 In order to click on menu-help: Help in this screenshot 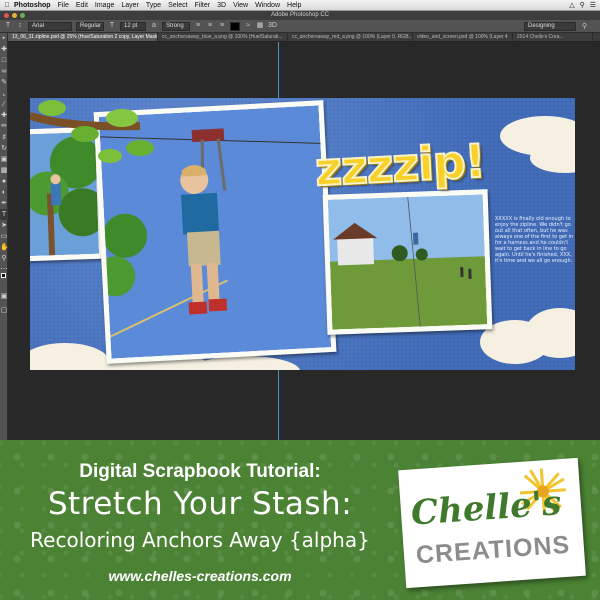, I will do `click(294, 5)`.